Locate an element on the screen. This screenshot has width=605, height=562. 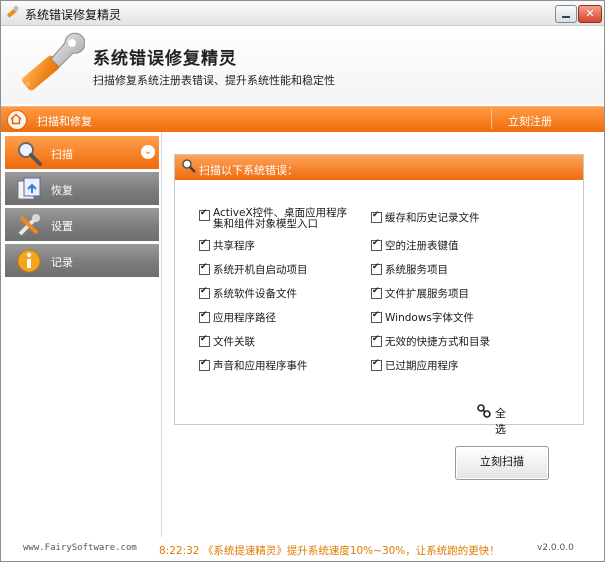
wrench-app-icon is located at coordinates (13, 11).